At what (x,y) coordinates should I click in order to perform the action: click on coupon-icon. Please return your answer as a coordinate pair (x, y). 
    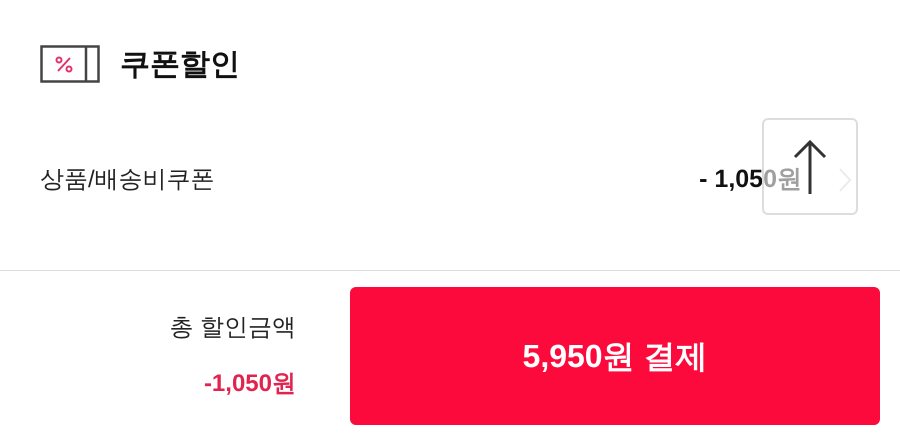
    Looking at the image, I should click on (70, 64).